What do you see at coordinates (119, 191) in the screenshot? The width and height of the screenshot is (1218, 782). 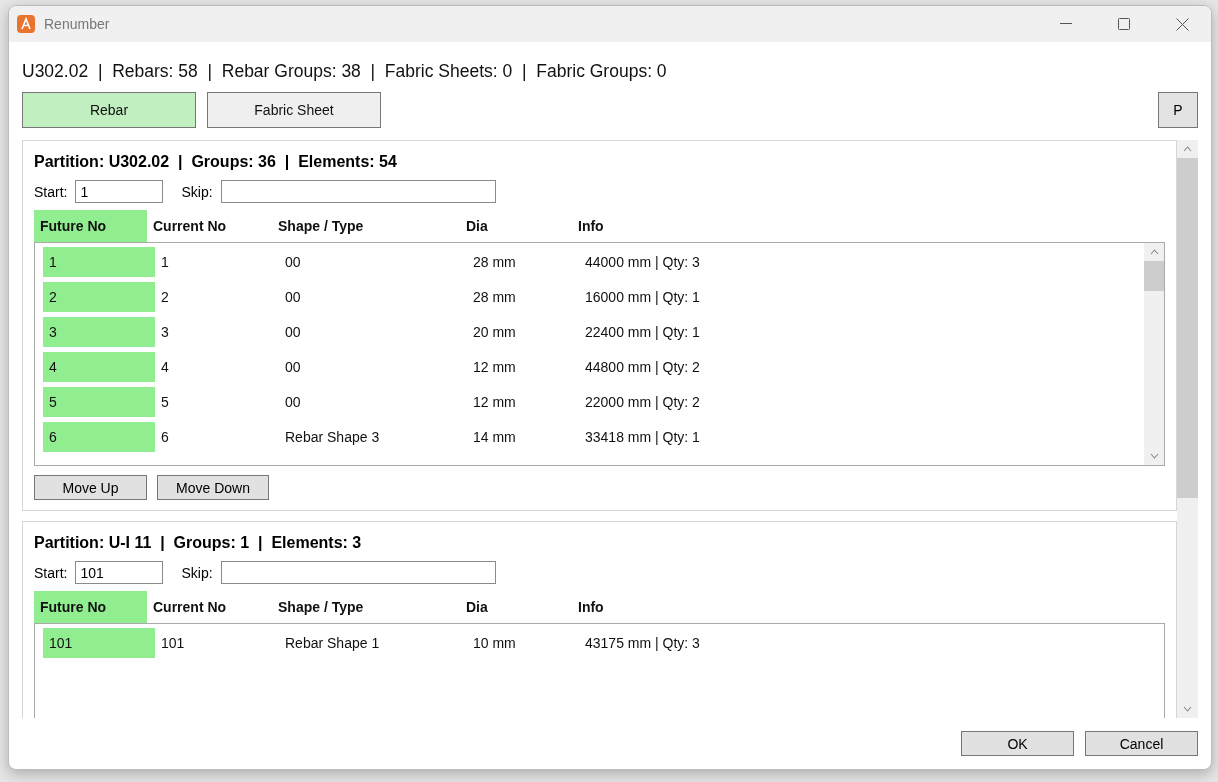 I see `start-field: 1` at bounding box center [119, 191].